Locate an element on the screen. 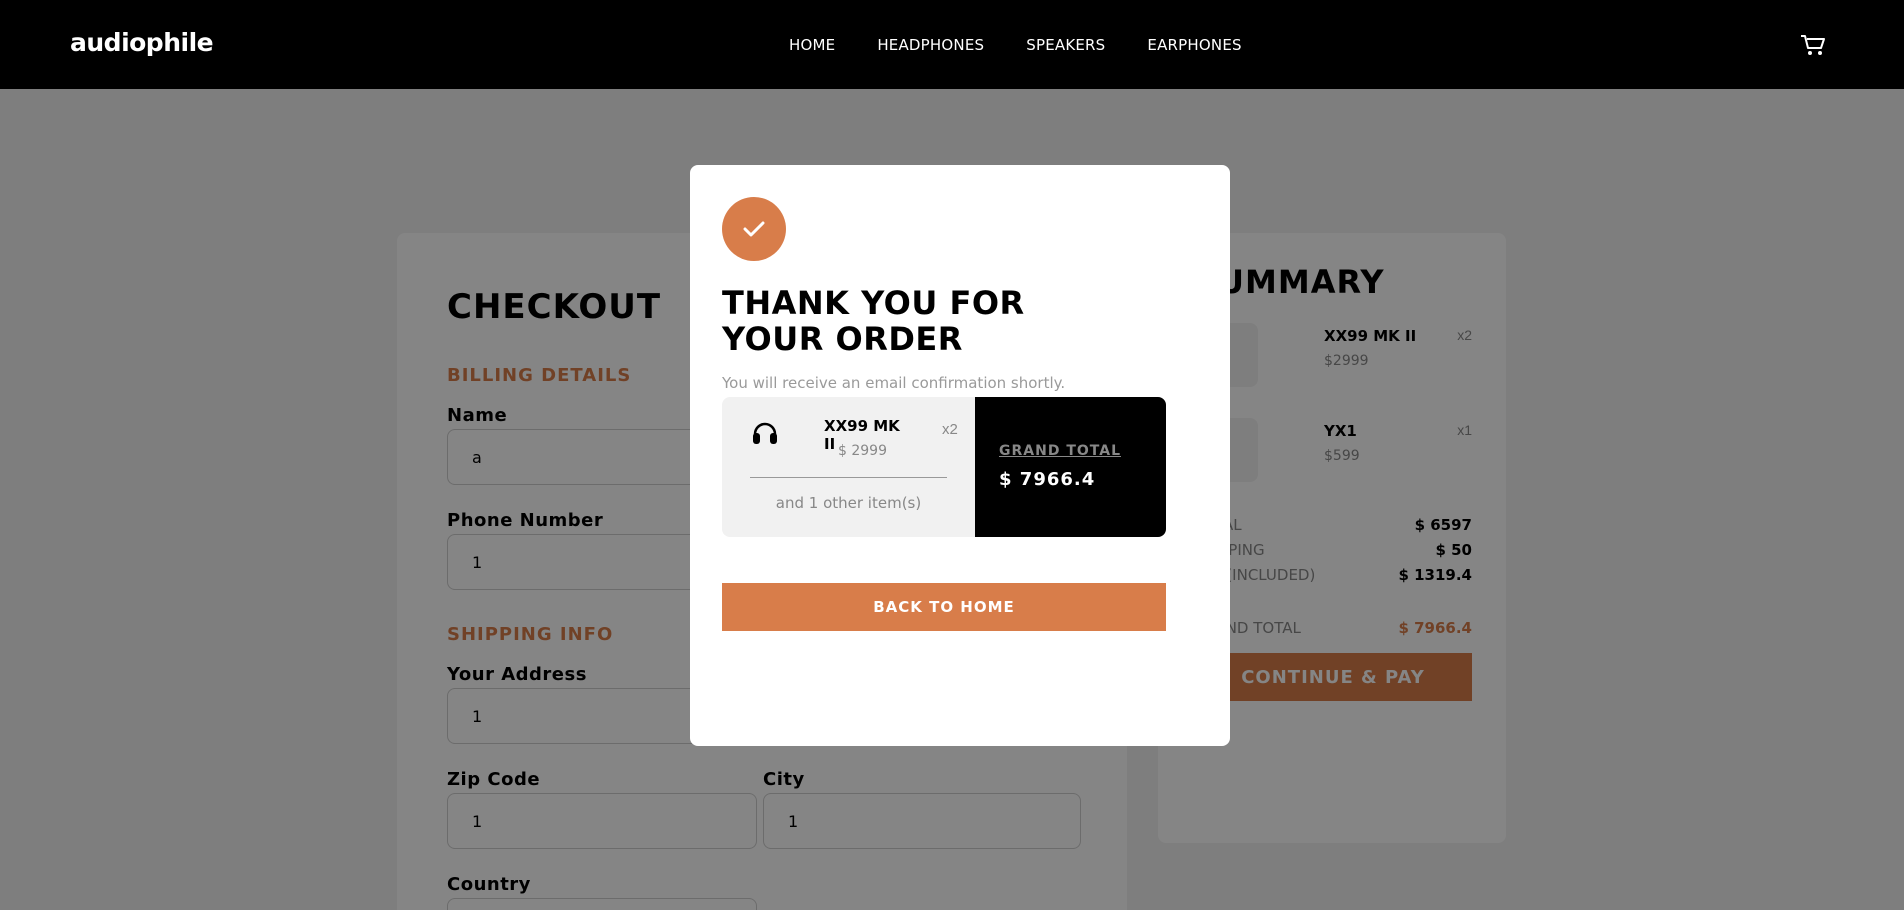  grand-total-label: GRAND TOTAL is located at coordinates (1060, 451).